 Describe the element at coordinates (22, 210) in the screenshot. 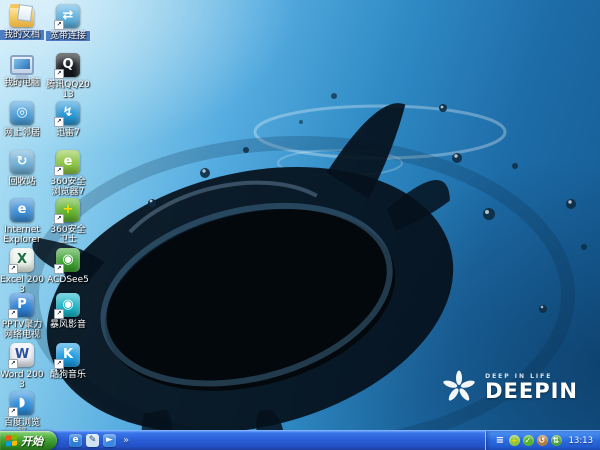

I see `internet-explorer-icon: e` at that location.